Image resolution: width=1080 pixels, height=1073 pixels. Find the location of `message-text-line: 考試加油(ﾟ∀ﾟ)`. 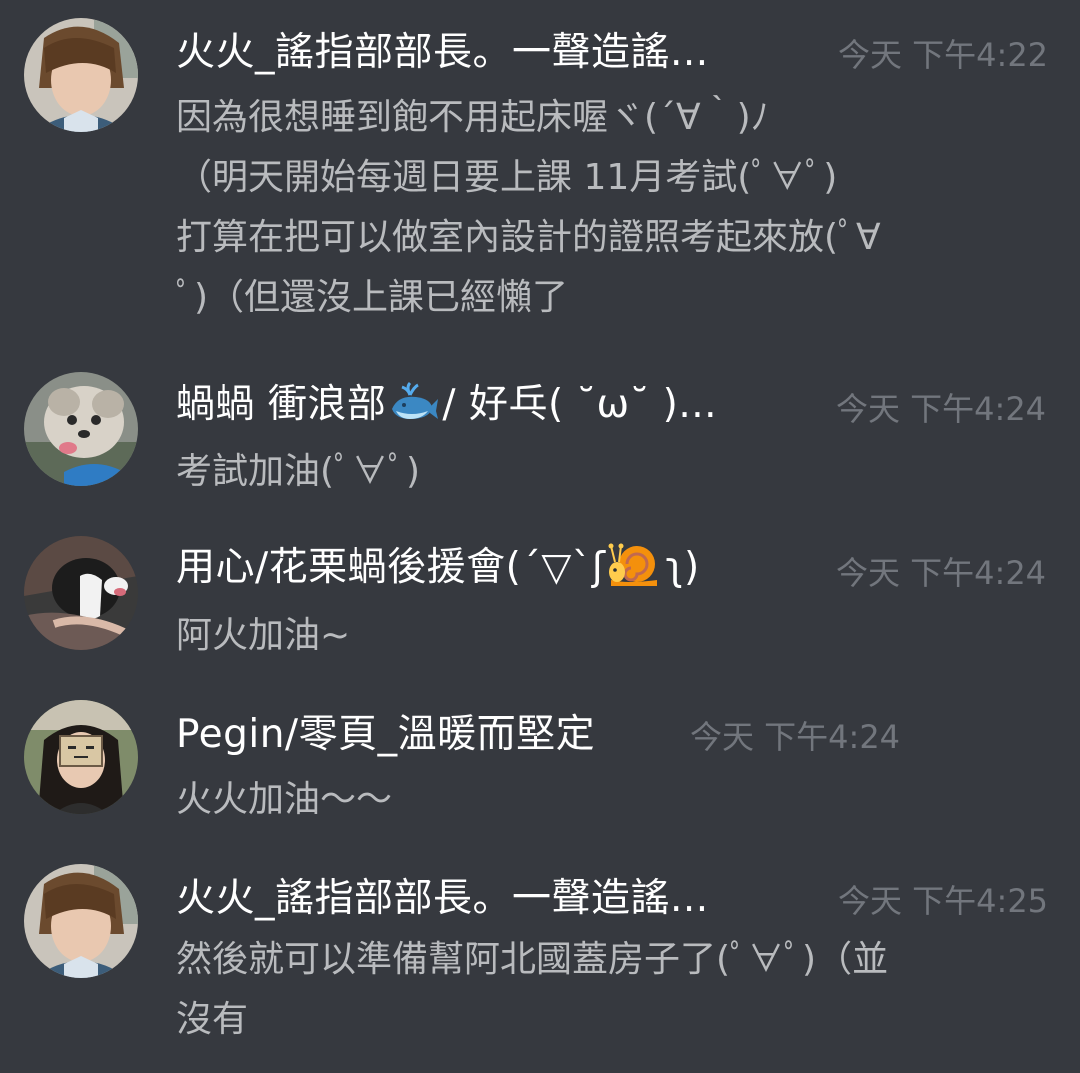

message-text-line: 考試加油(ﾟ∀ﾟ) is located at coordinates (298, 471).